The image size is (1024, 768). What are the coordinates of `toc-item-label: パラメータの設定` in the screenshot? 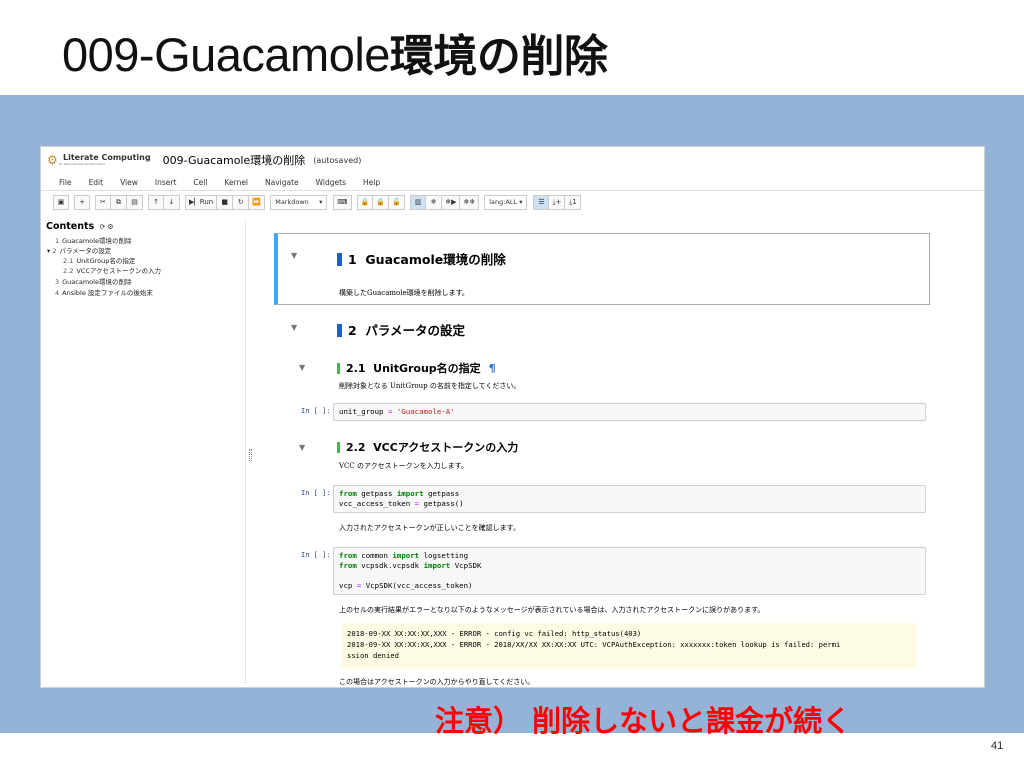 It's located at (85, 251).